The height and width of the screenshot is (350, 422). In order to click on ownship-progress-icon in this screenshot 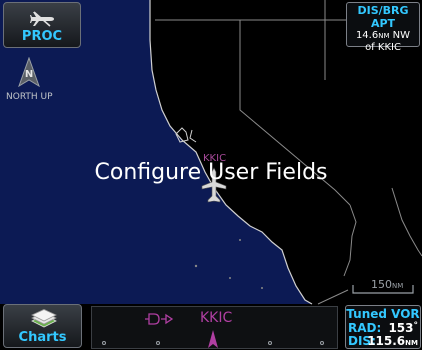, I will do `click(213, 339)`.